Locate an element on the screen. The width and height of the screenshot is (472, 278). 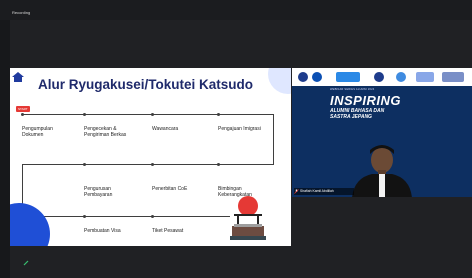
speaker-figure is located at coordinates (382, 171).